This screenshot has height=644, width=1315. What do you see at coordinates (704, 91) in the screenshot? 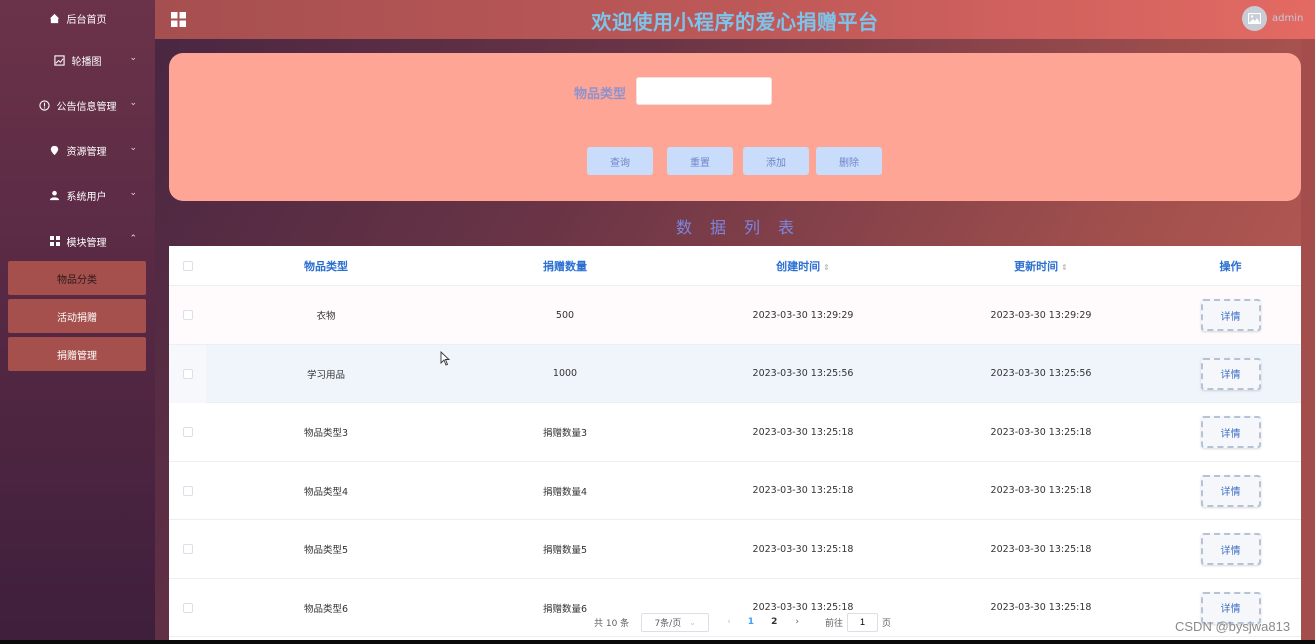
I see `item-type-input` at bounding box center [704, 91].